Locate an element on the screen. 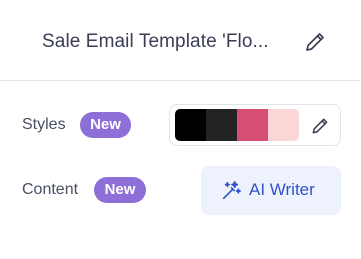  ai-writer-label: AI Writer is located at coordinates (282, 189).